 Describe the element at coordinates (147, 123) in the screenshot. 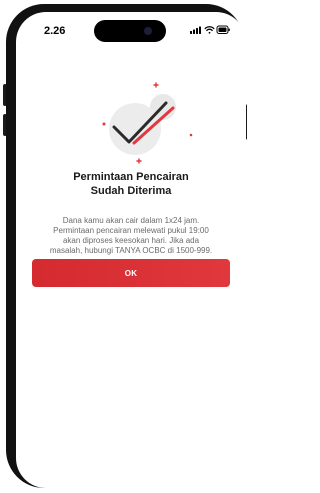

I see `success-check-icon` at that location.